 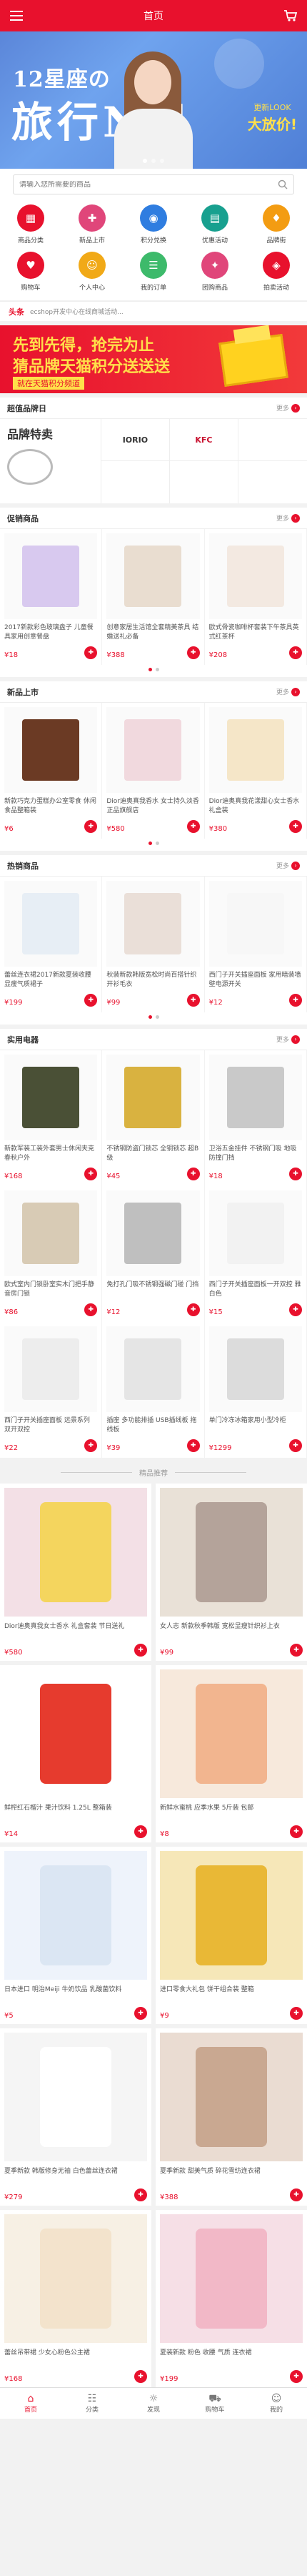 I want to click on nav-item: ♥ 购物车, so click(x=30, y=272).